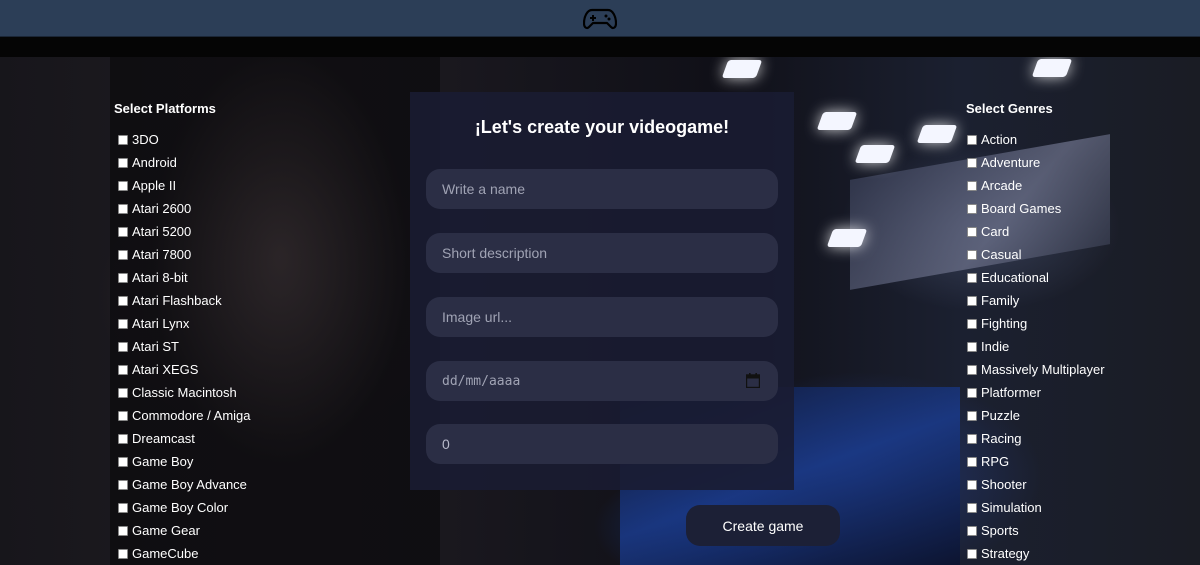 The width and height of the screenshot is (1200, 565). Describe the element at coordinates (162, 254) in the screenshot. I see `platform-label: Atari 7800` at that location.